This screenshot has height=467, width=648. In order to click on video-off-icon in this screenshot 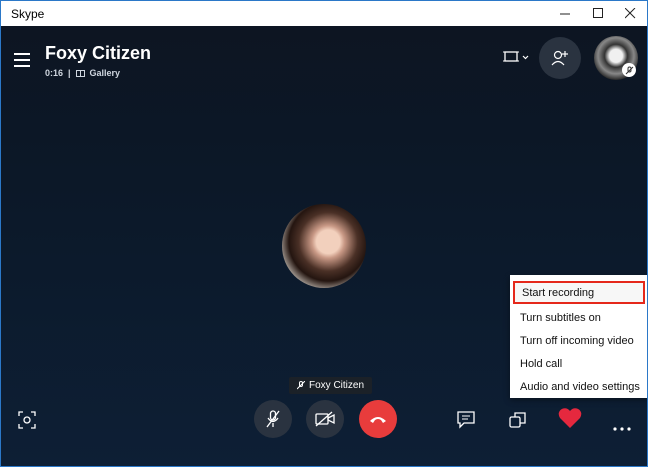, I will do `click(325, 419)`.